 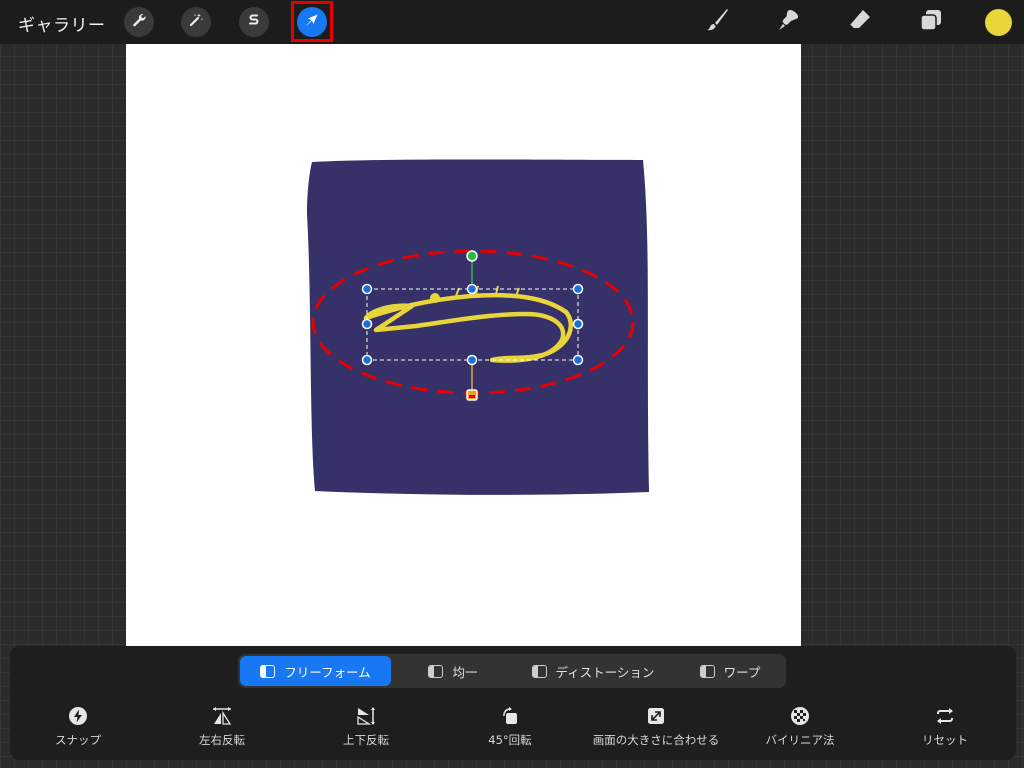 What do you see at coordinates (366, 727) in the screenshot?
I see `flip-vertical-button: 上下反転` at bounding box center [366, 727].